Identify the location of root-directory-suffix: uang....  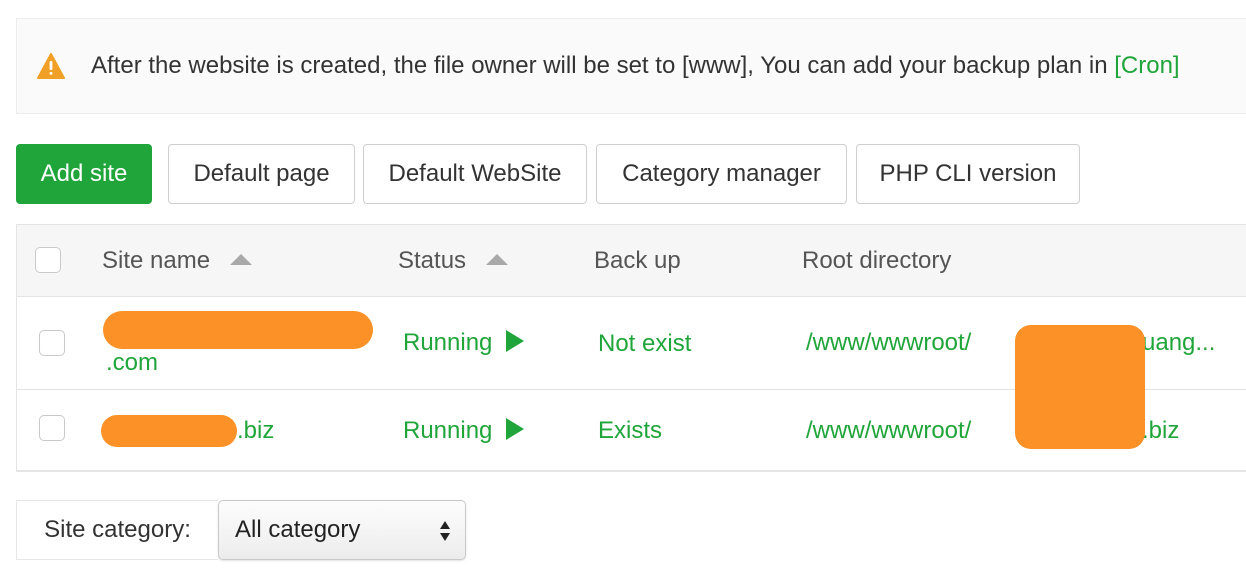
(1178, 343).